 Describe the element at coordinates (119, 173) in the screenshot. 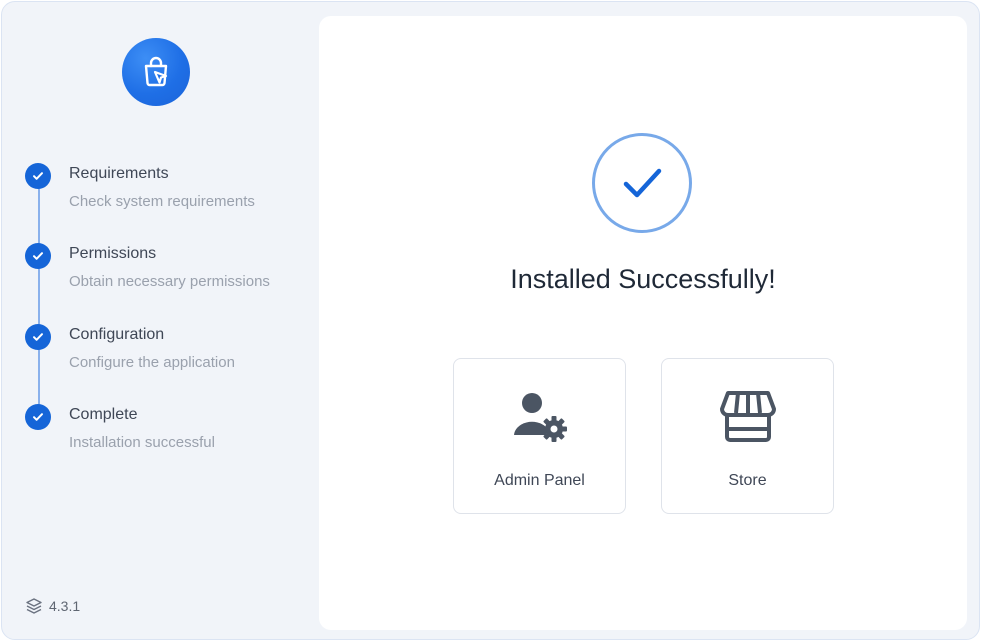

I see `step-title: Requirements` at that location.